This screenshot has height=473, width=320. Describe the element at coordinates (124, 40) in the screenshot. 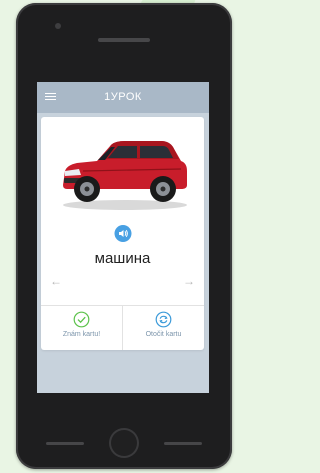

I see `earpiece-speaker` at that location.